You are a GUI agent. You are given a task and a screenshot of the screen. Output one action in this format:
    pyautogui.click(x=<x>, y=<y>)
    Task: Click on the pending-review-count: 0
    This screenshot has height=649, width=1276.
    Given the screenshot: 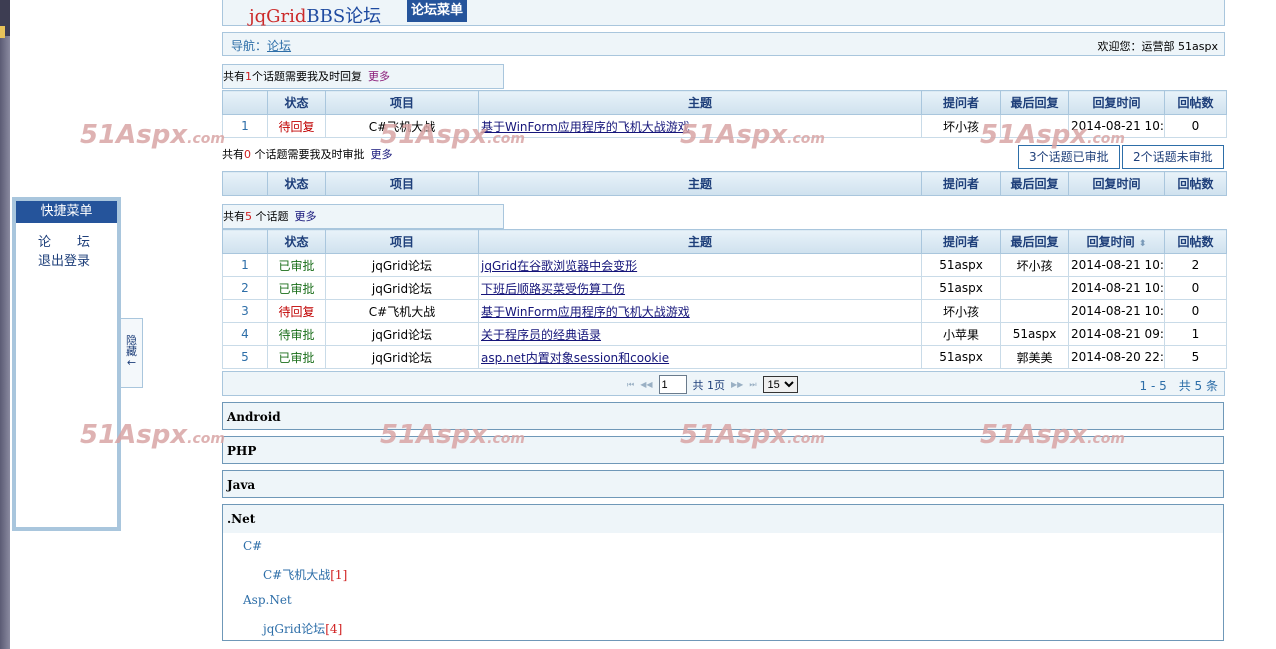 What is the action you would take?
    pyautogui.click(x=247, y=154)
    